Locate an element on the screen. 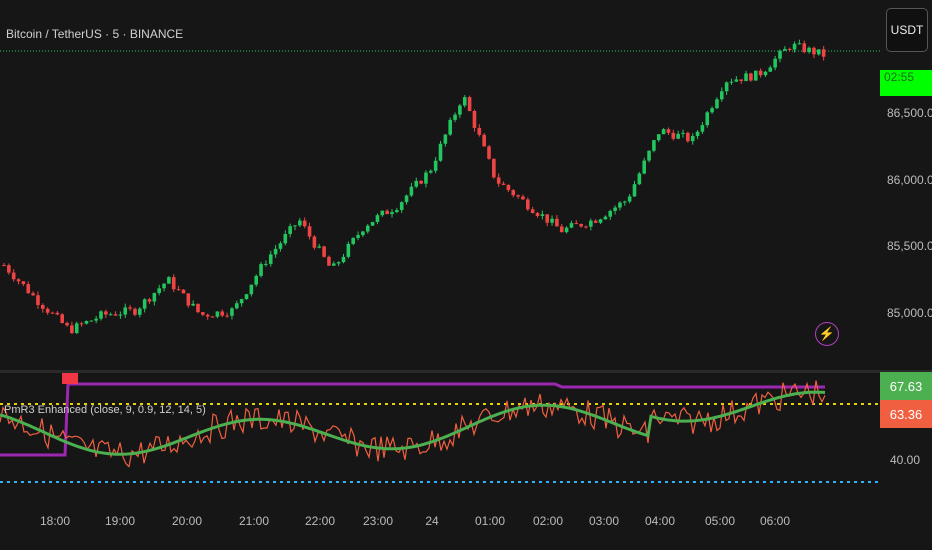  symbol-title: Bitcoin / TetherUS · 5 · BINANCE is located at coordinates (95, 34).